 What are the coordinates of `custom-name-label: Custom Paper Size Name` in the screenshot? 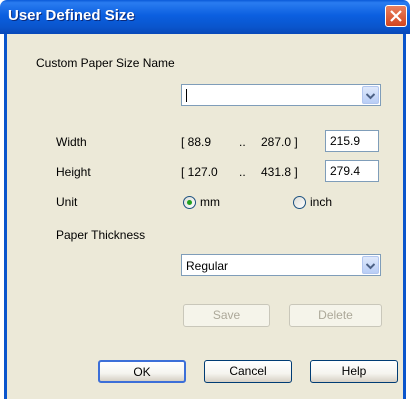 It's located at (105, 63).